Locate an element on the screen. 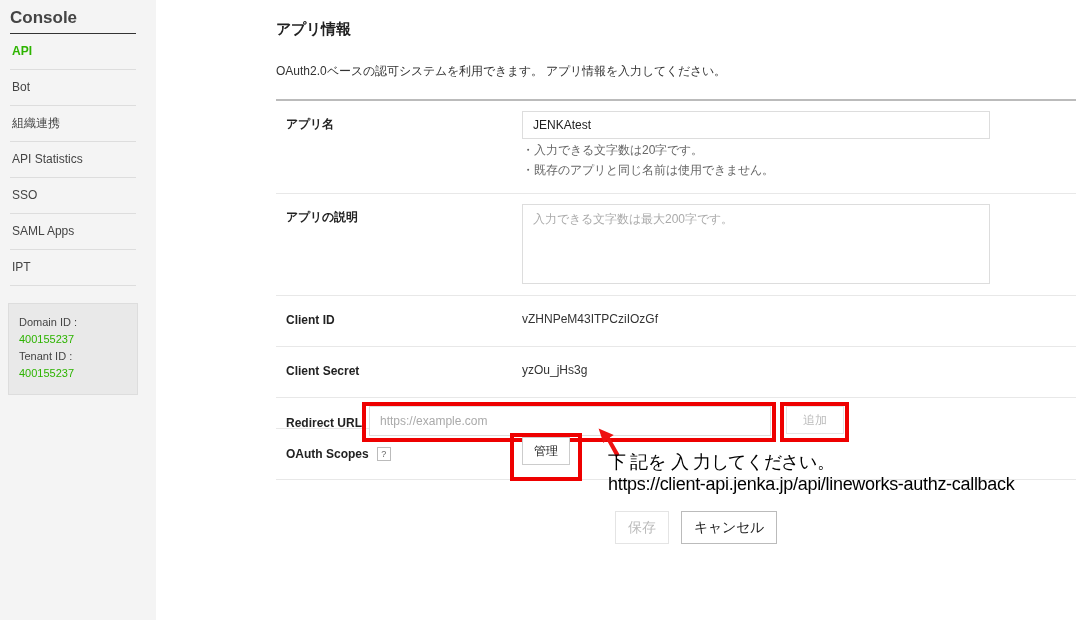  sidebar-item: SSO is located at coordinates (73, 196).